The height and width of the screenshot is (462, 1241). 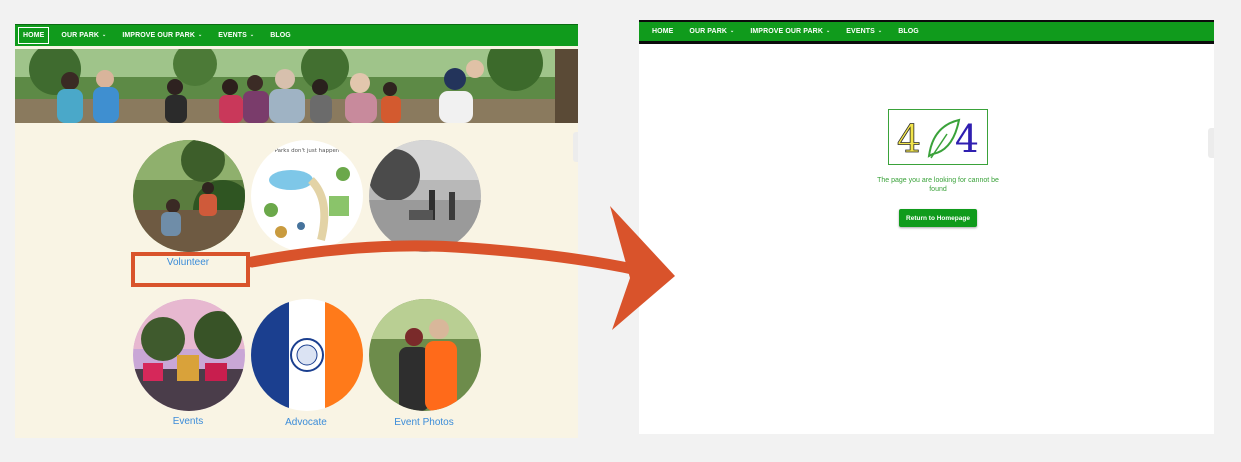 I want to click on 404-leaf-logo: 4 4, so click(x=938, y=139).